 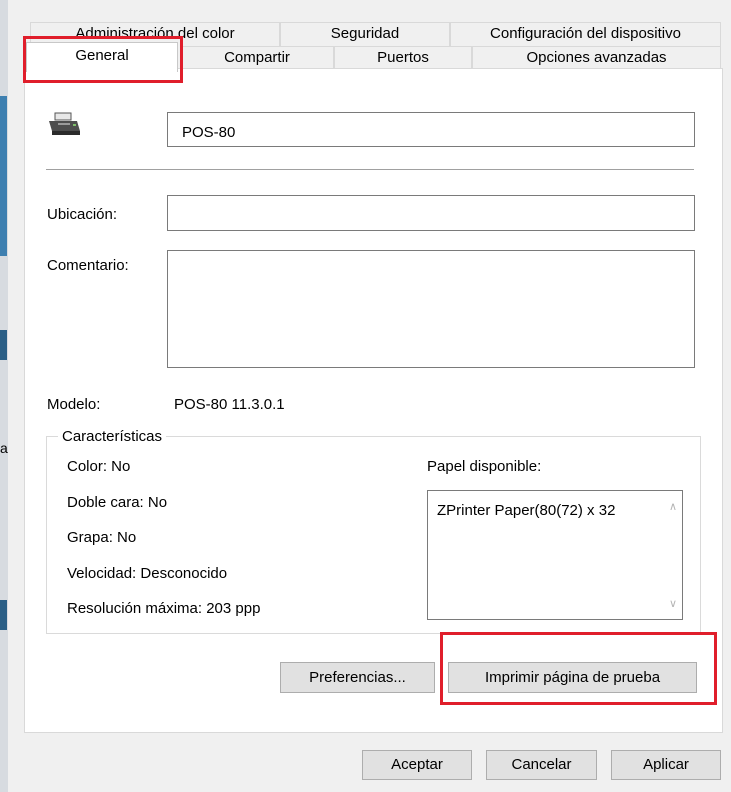 I want to click on location-label: Ubicación:, so click(x=82, y=214).